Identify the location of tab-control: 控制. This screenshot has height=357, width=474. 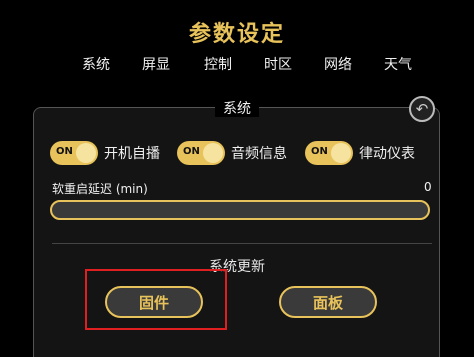
(218, 64).